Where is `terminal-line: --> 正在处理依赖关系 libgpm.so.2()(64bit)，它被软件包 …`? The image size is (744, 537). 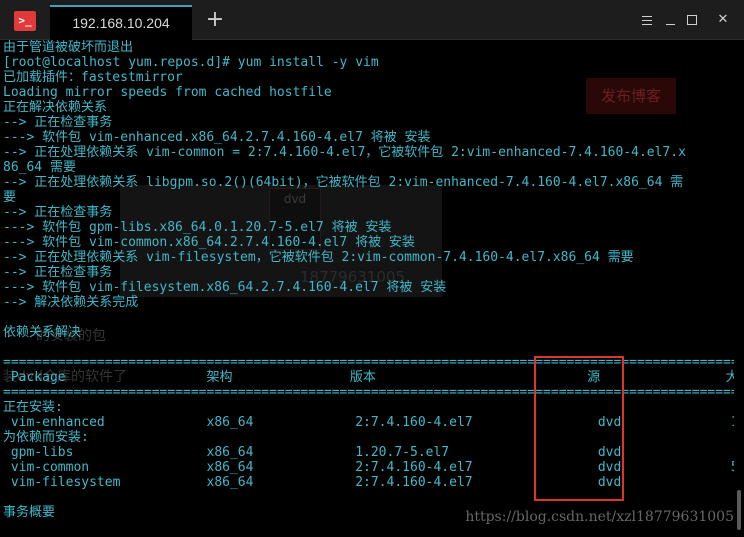 terminal-line: --> 正在处理依赖关系 libgpm.so.2()(64bit)，它被软件包 … is located at coordinates (343, 182).